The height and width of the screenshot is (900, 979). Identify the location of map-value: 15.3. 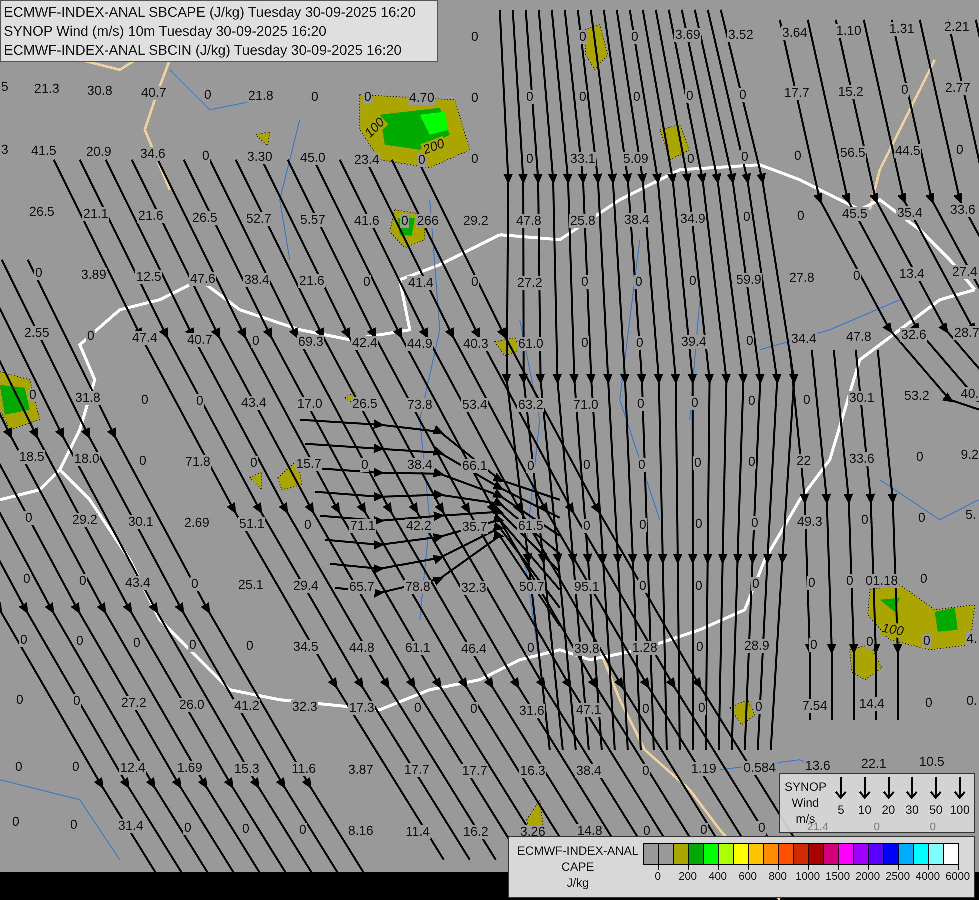
(247, 769).